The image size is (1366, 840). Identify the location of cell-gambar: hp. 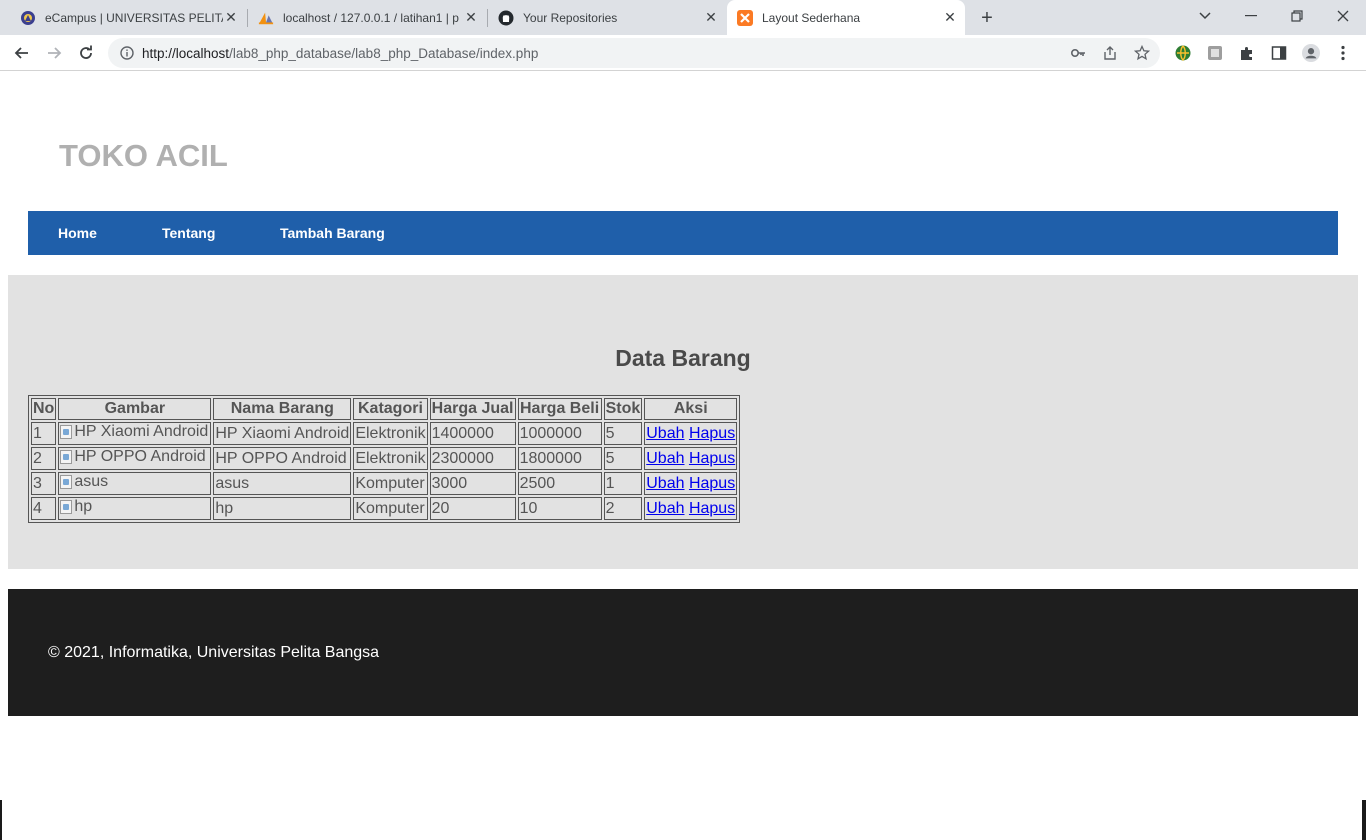
(135, 508).